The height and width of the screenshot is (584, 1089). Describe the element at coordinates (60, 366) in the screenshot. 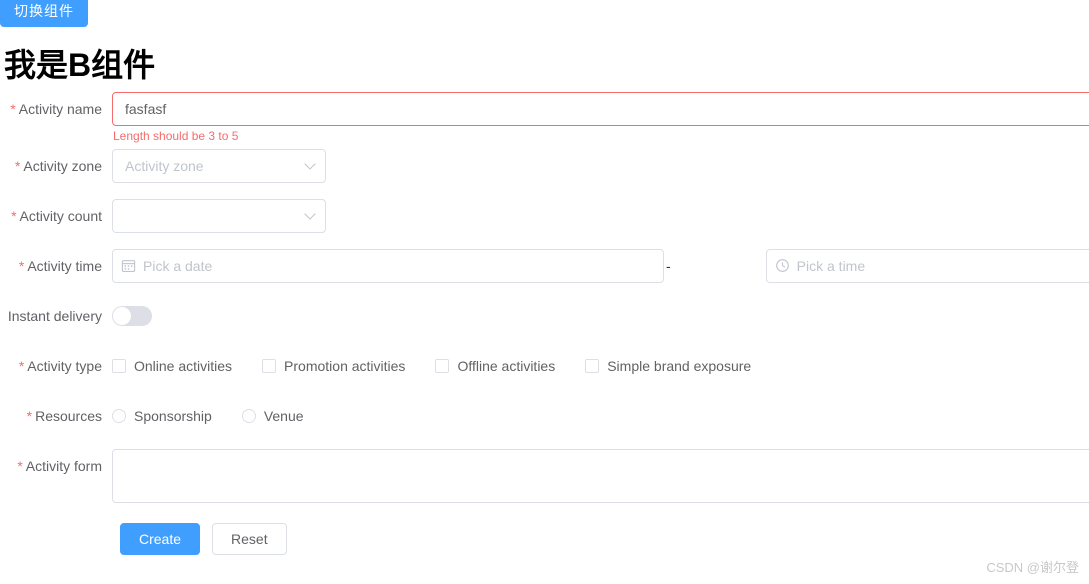

I see `label-activity-type: * Activity type` at that location.